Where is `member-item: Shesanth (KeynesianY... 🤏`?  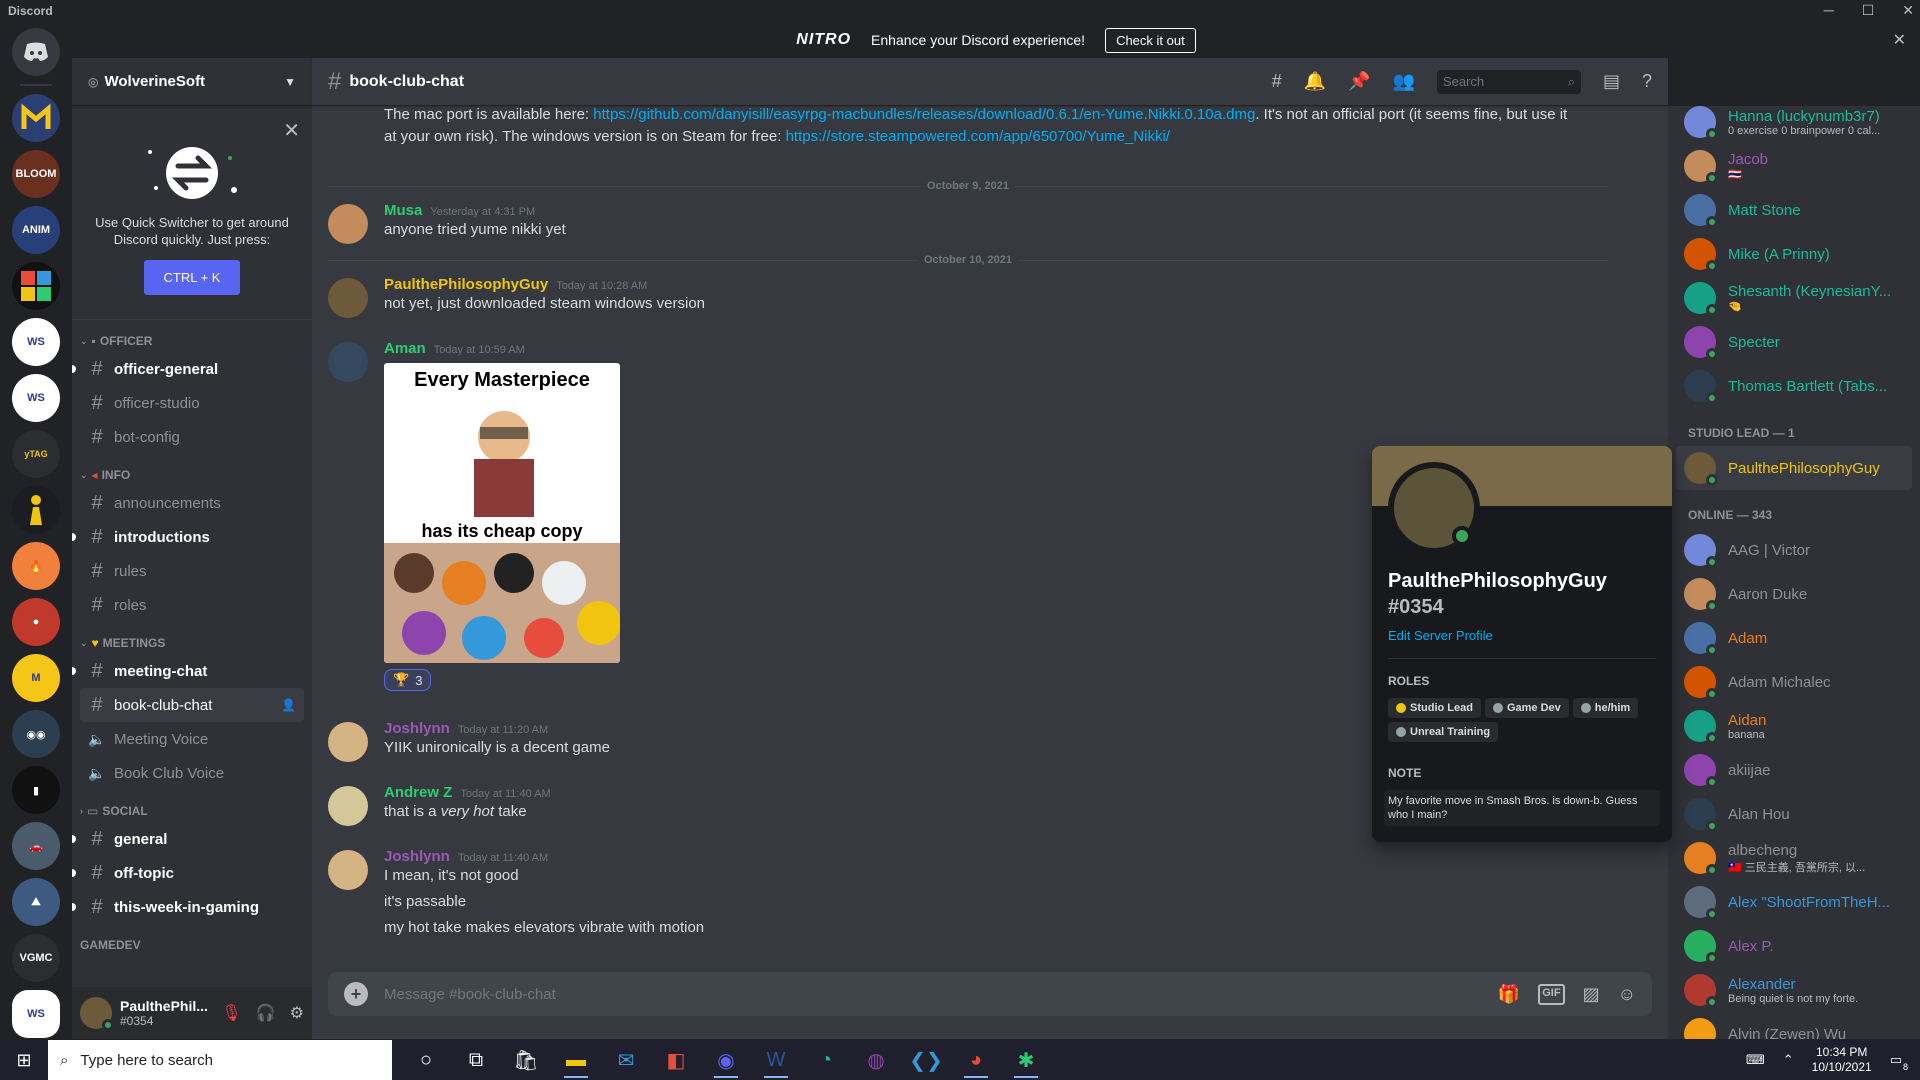 member-item: Shesanth (KeynesianY... 🤏 is located at coordinates (1794, 298).